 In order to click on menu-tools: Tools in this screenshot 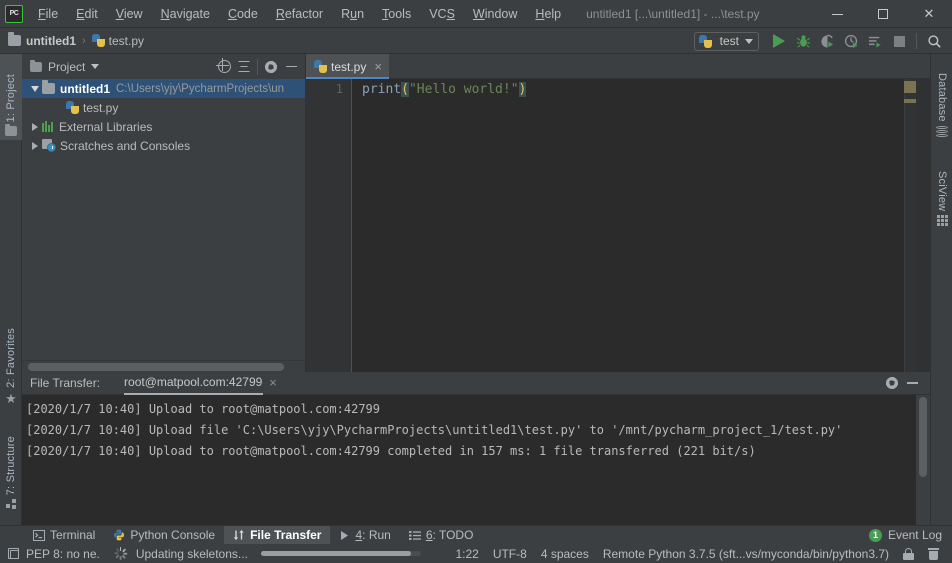, I will do `click(396, 14)`.